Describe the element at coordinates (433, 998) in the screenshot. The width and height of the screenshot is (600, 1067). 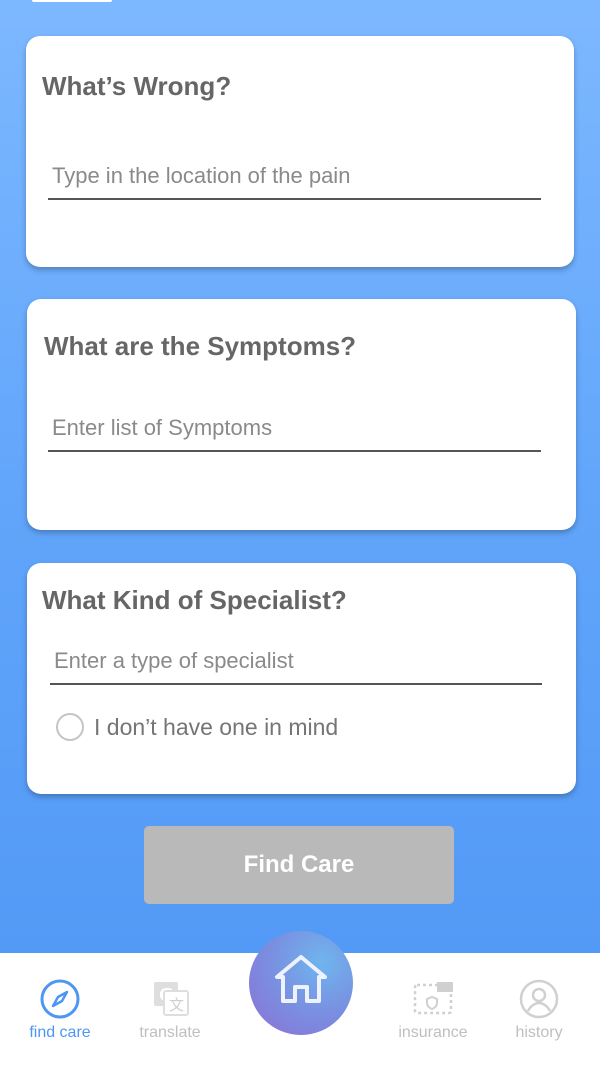
I see `insurance-card-icon` at that location.